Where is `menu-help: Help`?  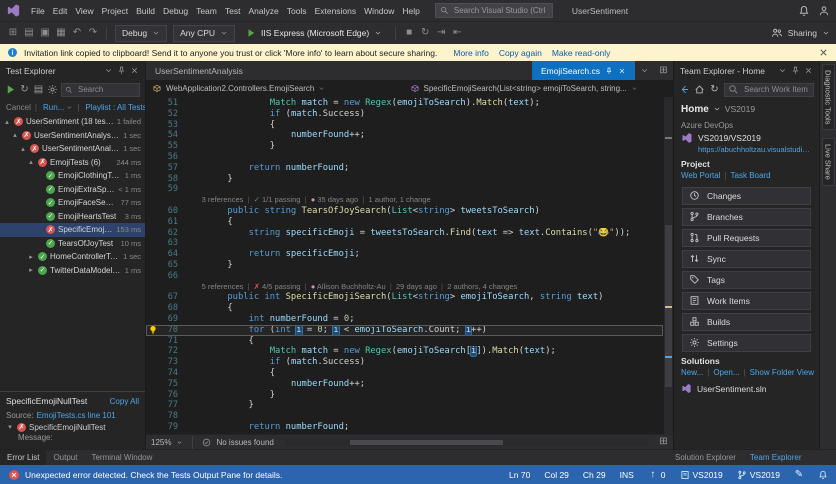
menu-help: Help is located at coordinates (410, 11).